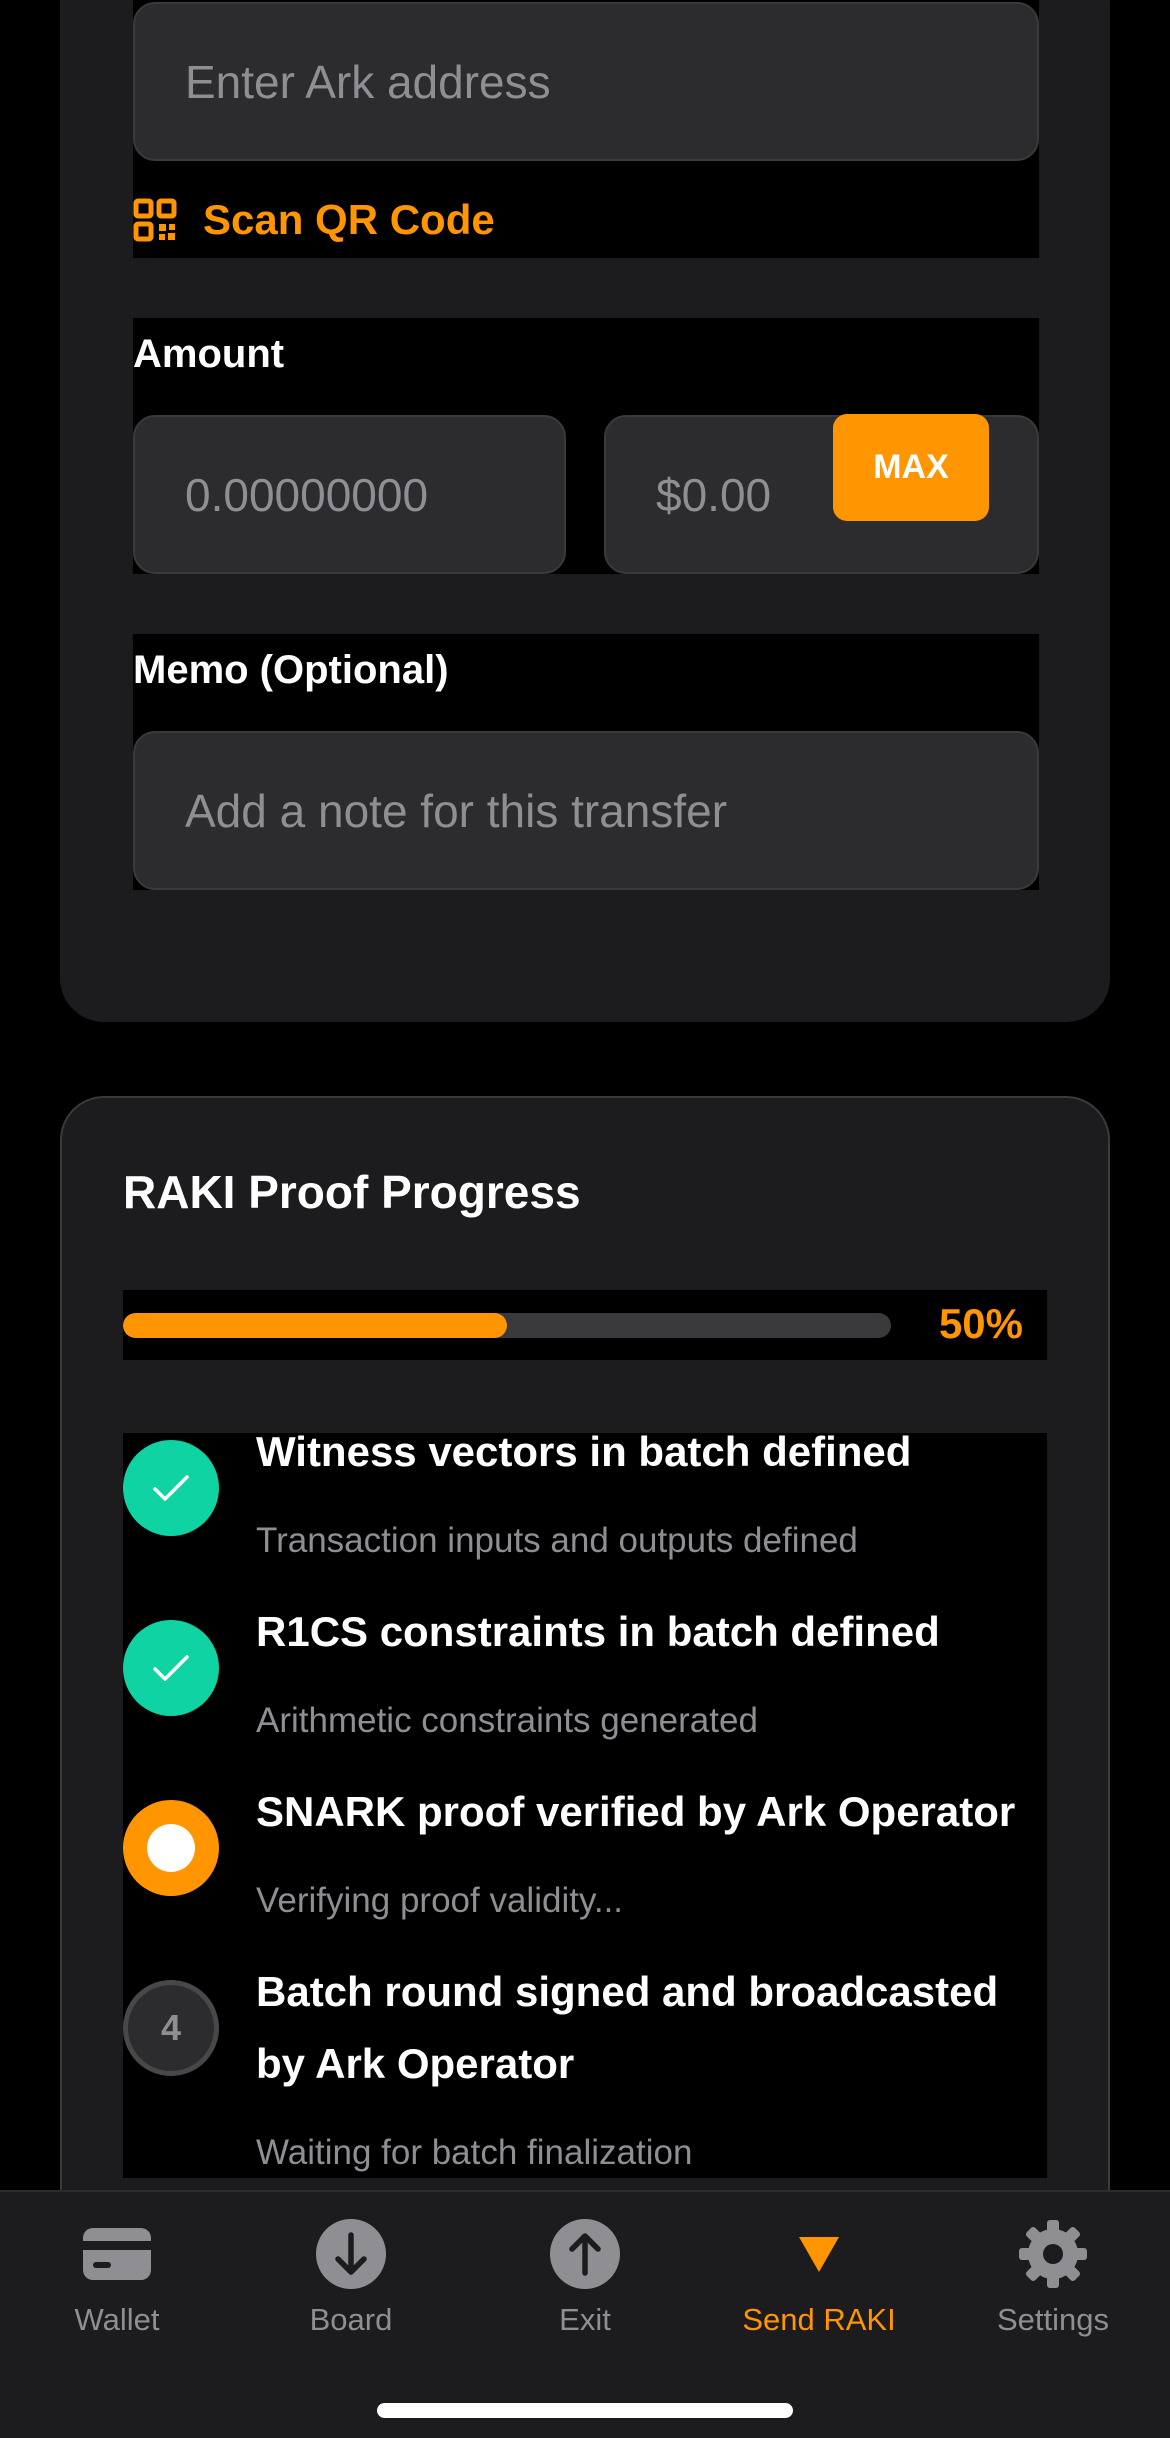 The image size is (1170, 2438). I want to click on tab-send-raki: Send RAKI, so click(819, 2277).